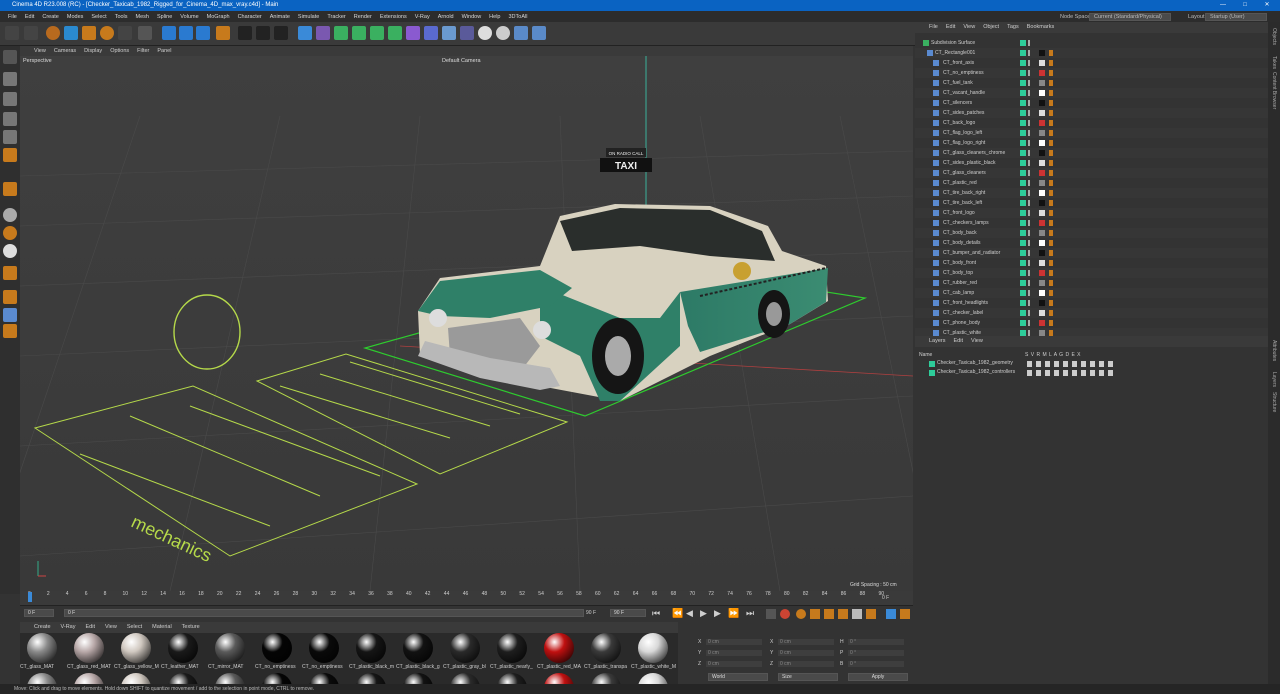  What do you see at coordinates (10, 155) in the screenshot?
I see `polygons-mode-icon` at bounding box center [10, 155].